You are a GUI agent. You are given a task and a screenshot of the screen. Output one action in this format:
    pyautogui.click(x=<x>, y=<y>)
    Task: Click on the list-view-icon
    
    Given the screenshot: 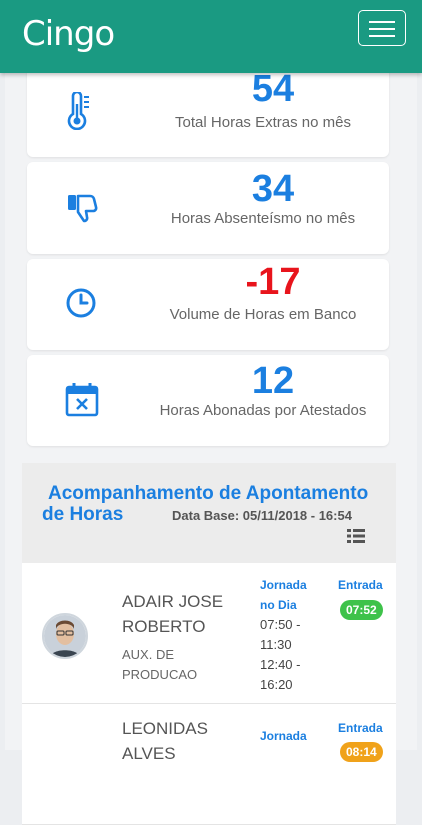 What is the action you would take?
    pyautogui.click(x=356, y=538)
    